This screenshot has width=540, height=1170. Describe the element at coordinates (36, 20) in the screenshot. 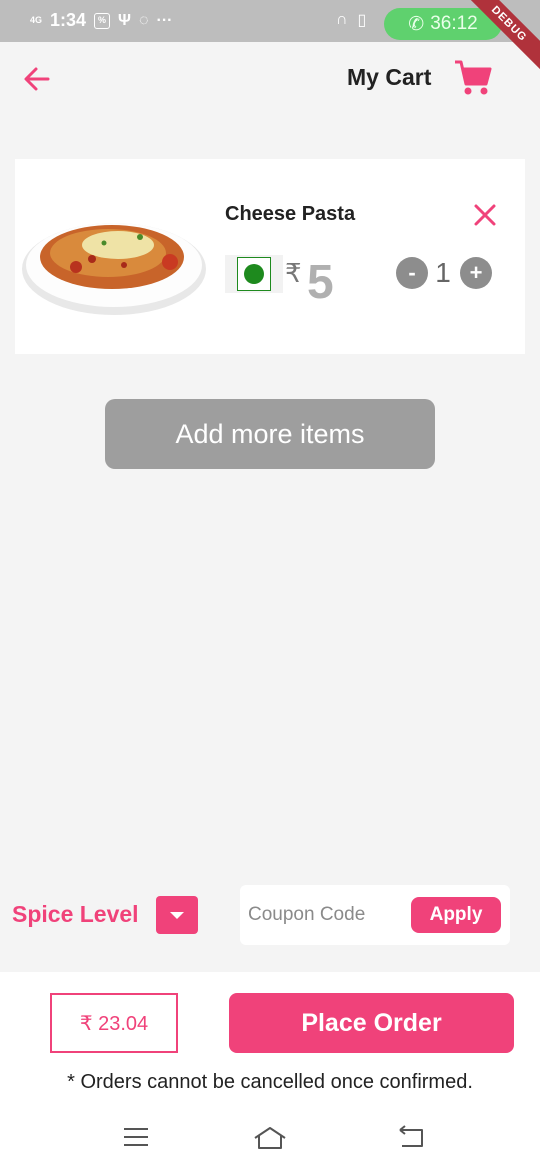

I see `network-indicator: 4G` at that location.